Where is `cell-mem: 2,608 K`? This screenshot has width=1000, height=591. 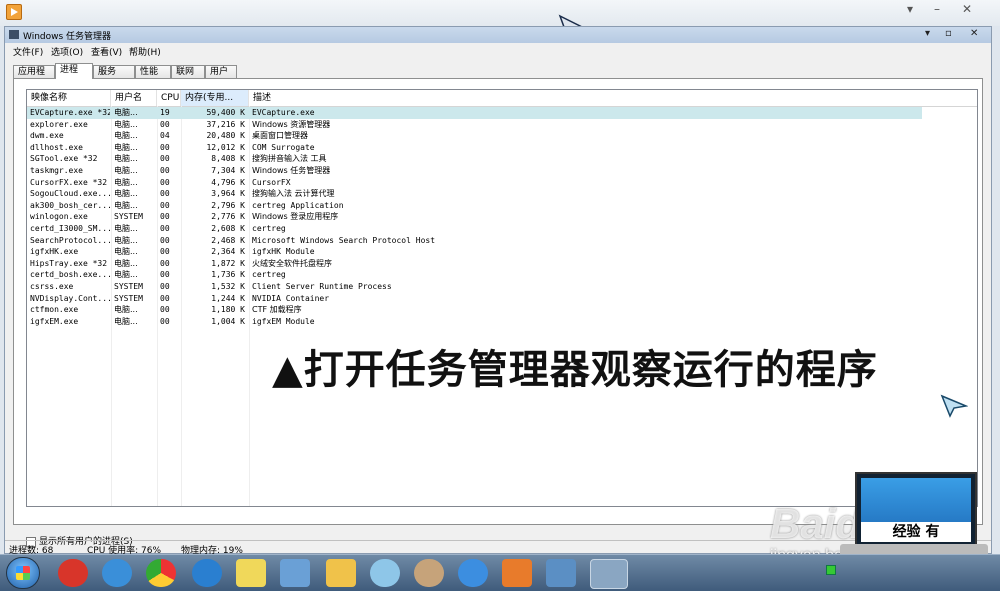 cell-mem: 2,608 K is located at coordinates (228, 228).